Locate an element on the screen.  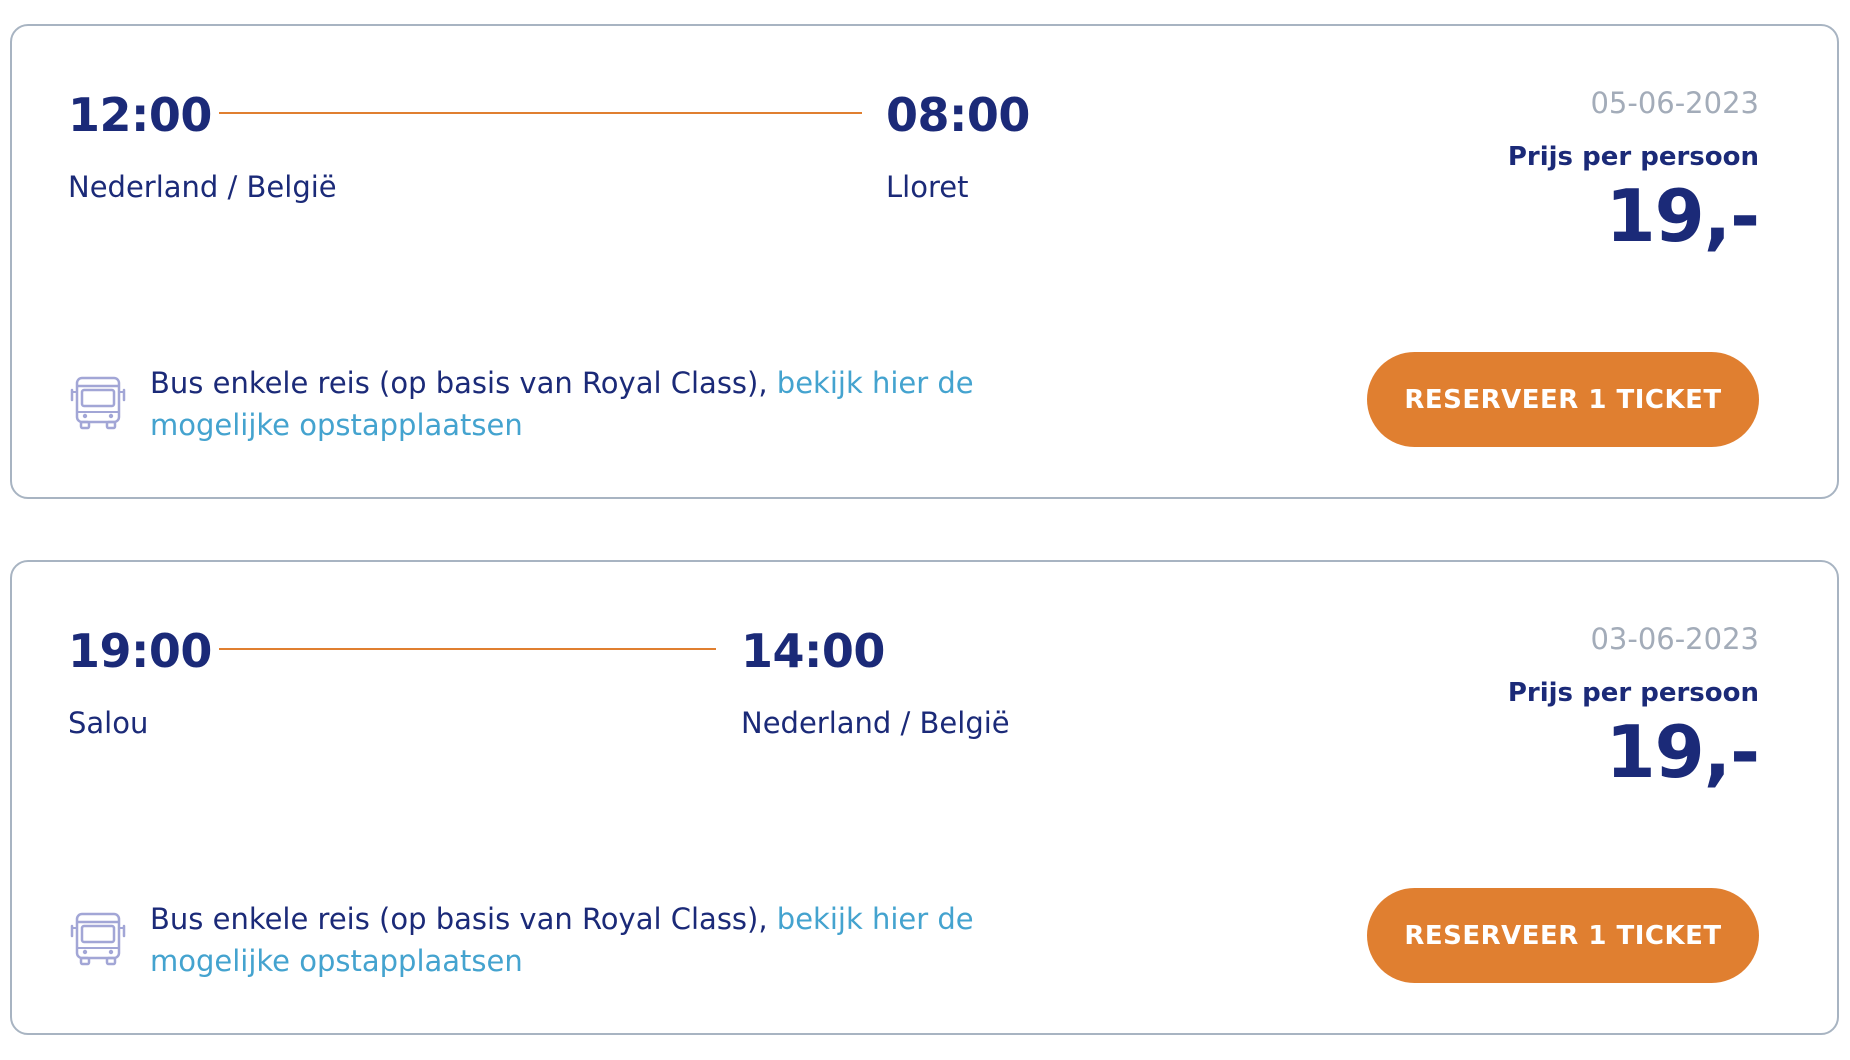
trip-date: 03-06-2023 is located at coordinates (1674, 639).